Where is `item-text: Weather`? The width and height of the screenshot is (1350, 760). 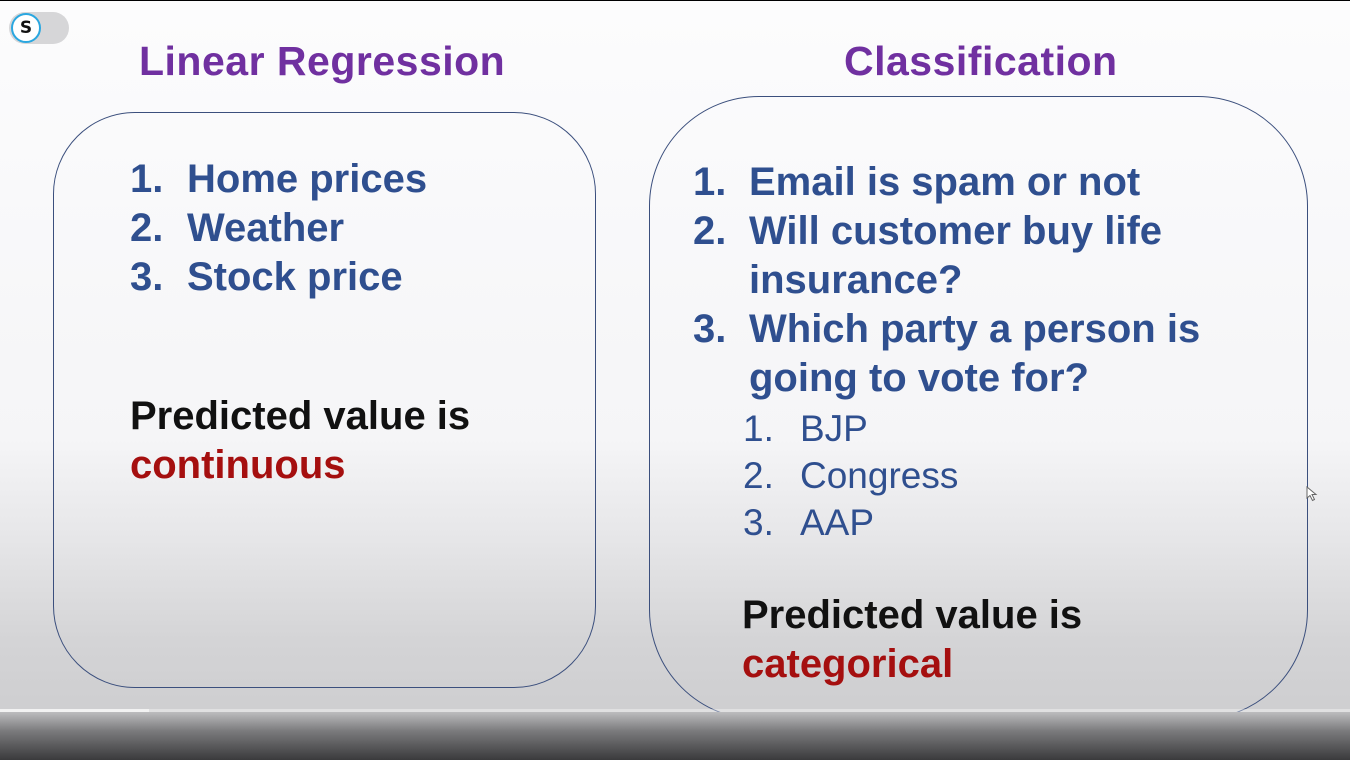
item-text: Weather is located at coordinates (266, 228).